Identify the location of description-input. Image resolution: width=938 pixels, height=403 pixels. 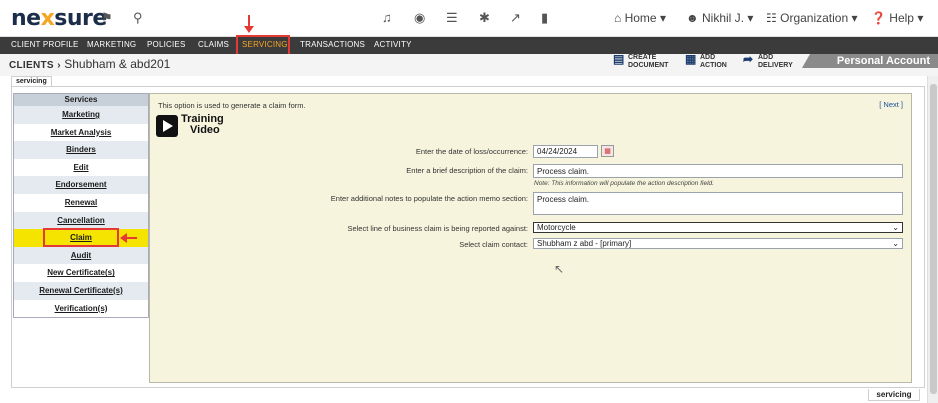
(718, 171).